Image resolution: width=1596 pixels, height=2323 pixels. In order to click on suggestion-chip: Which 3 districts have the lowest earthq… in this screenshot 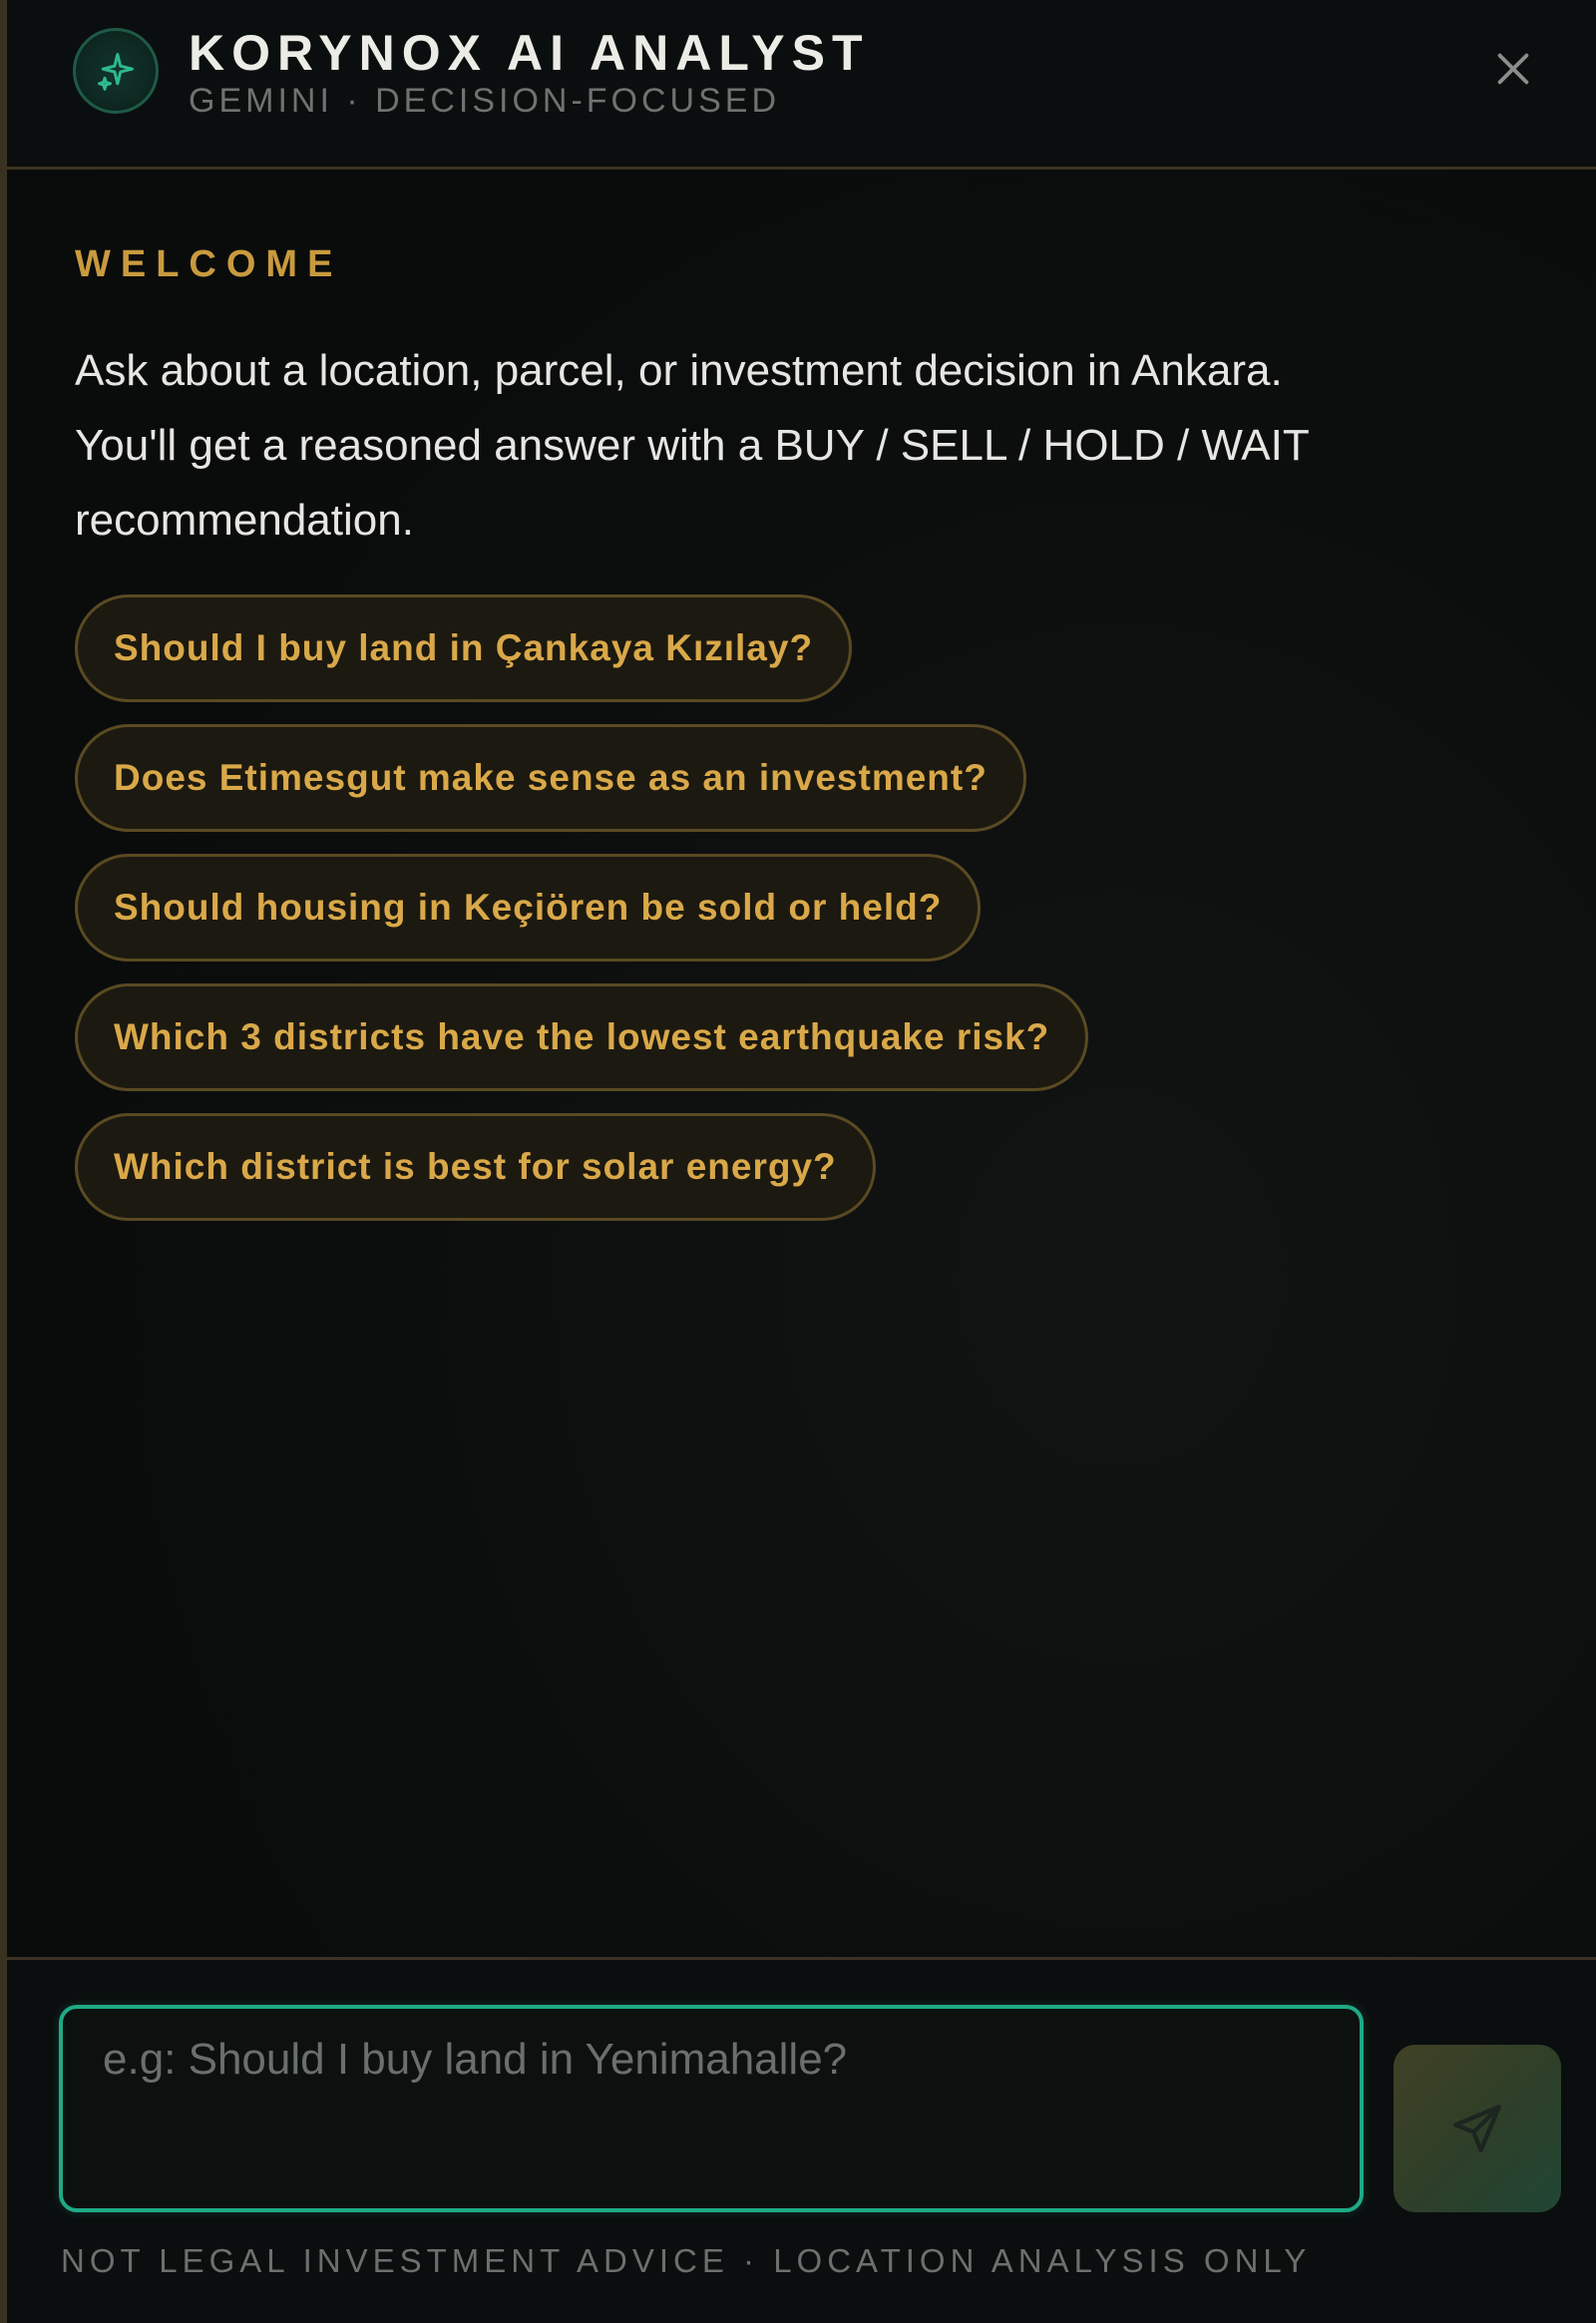, I will do `click(582, 1037)`.